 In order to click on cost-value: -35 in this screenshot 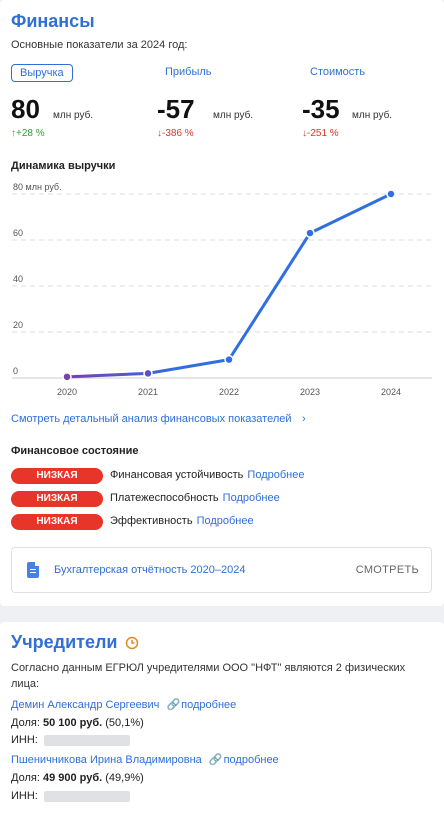, I will do `click(321, 109)`.